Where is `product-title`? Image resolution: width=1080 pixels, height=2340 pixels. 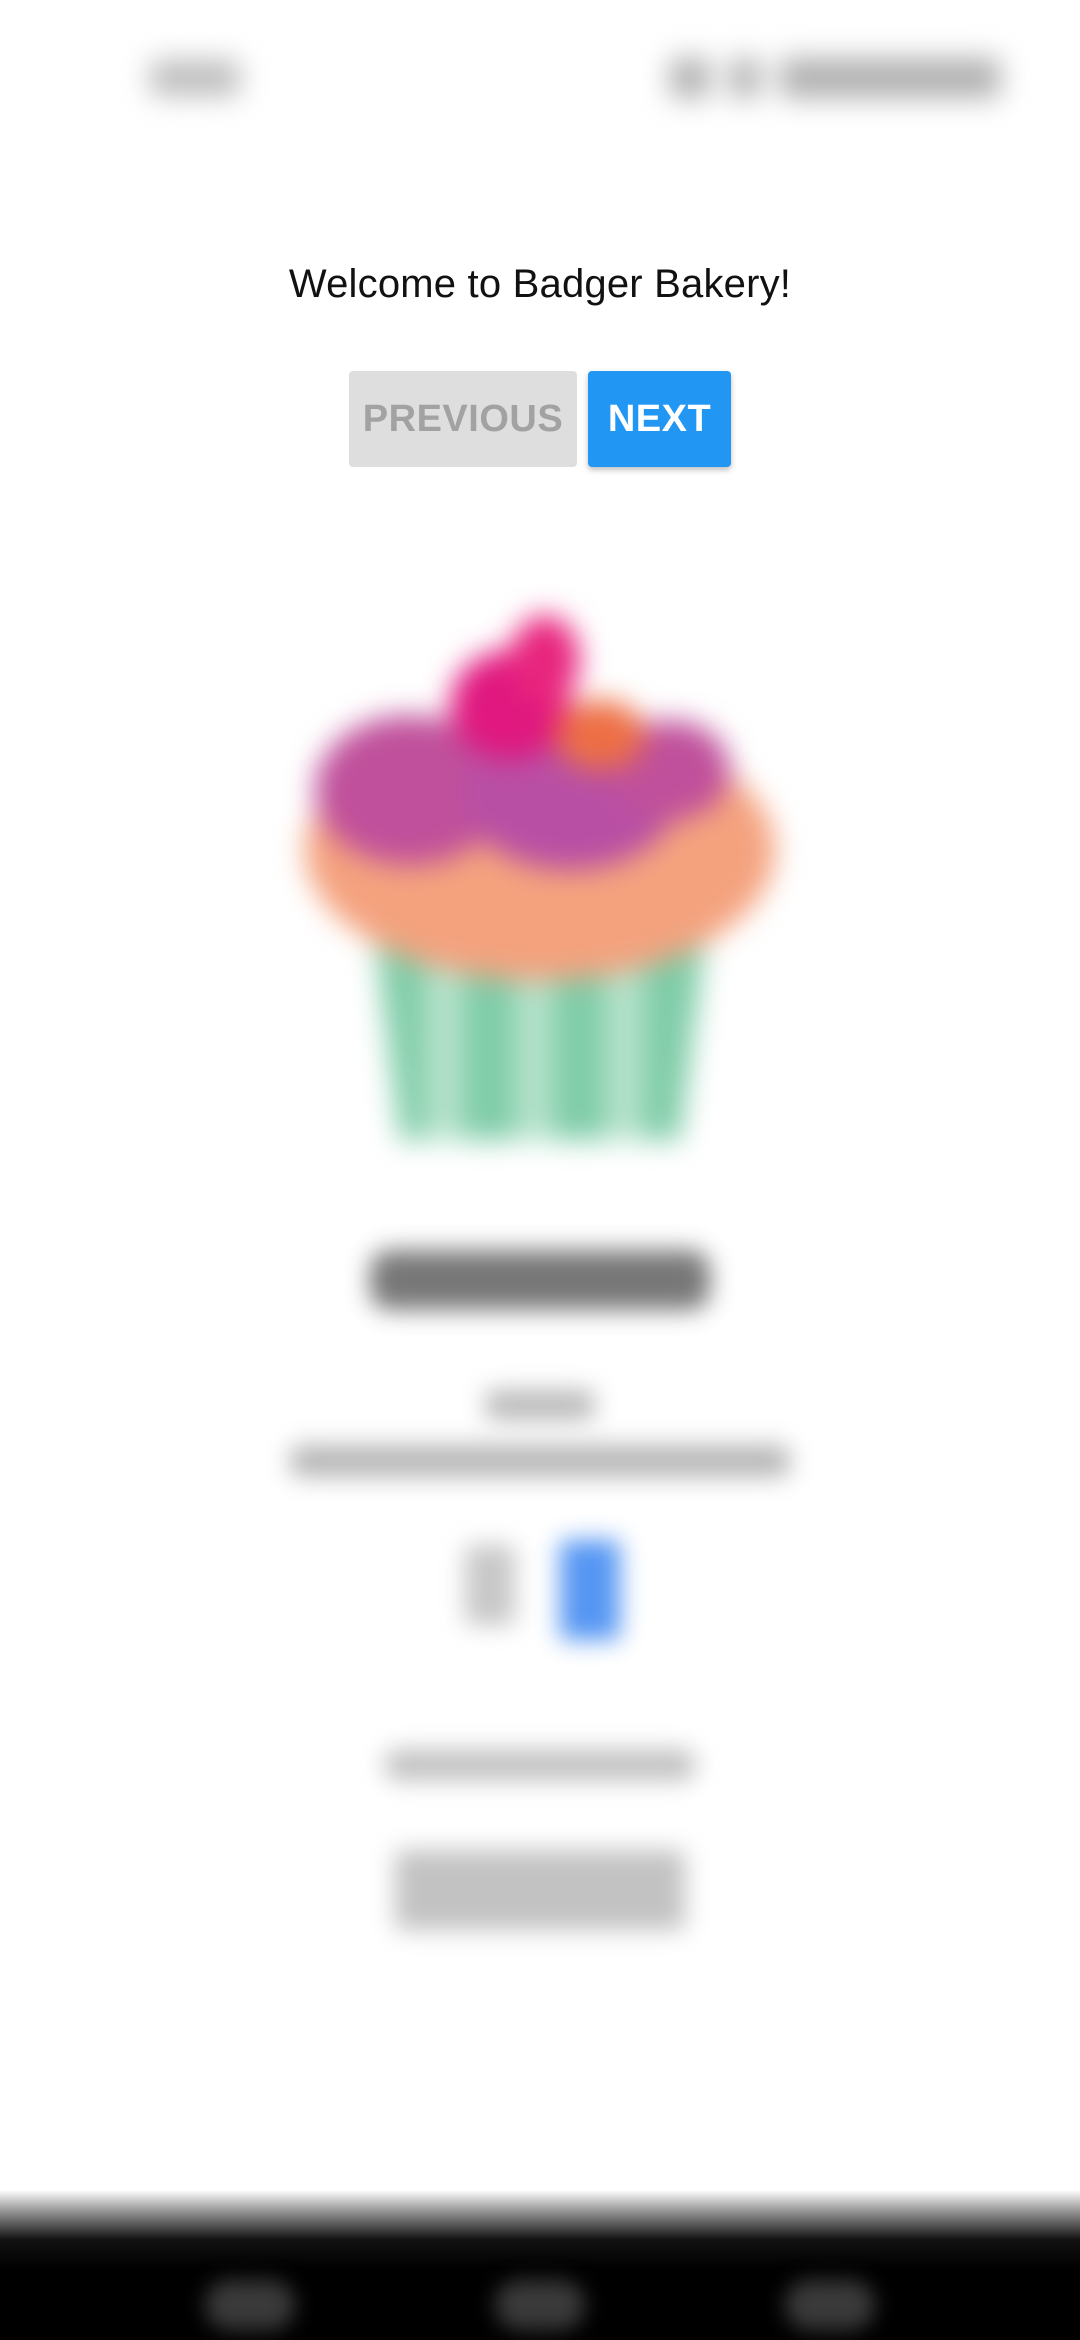
product-title is located at coordinates (540, 1280).